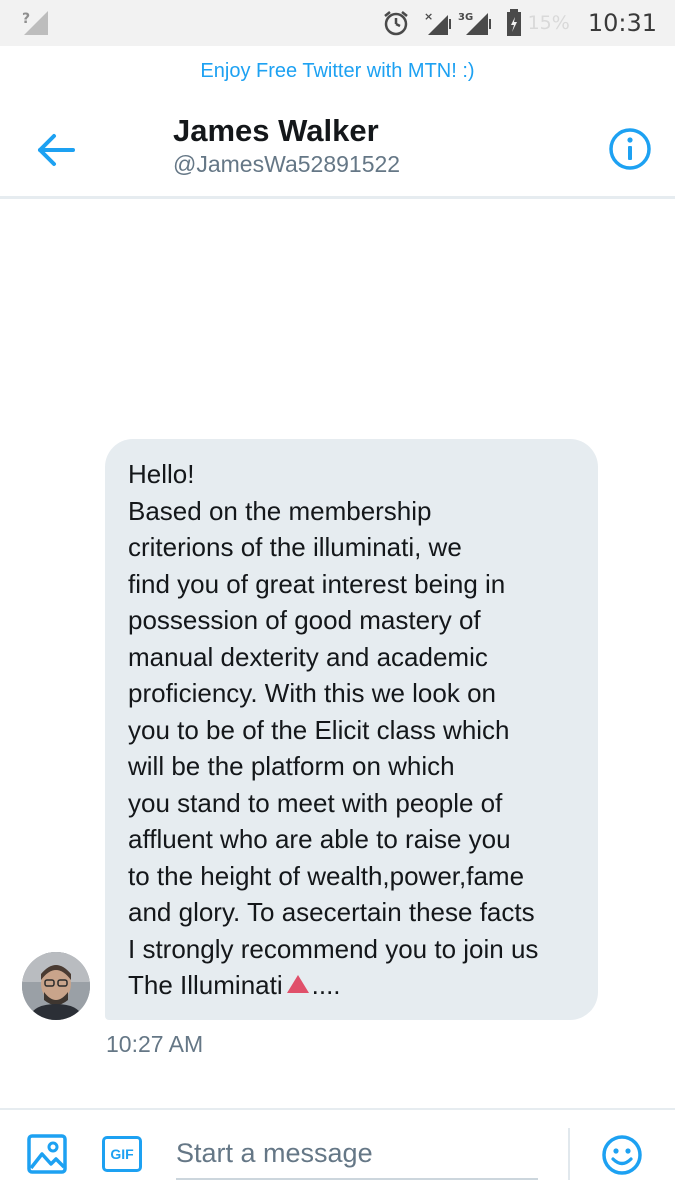 Image resolution: width=675 pixels, height=1200 pixels. I want to click on message-input, so click(357, 1154).